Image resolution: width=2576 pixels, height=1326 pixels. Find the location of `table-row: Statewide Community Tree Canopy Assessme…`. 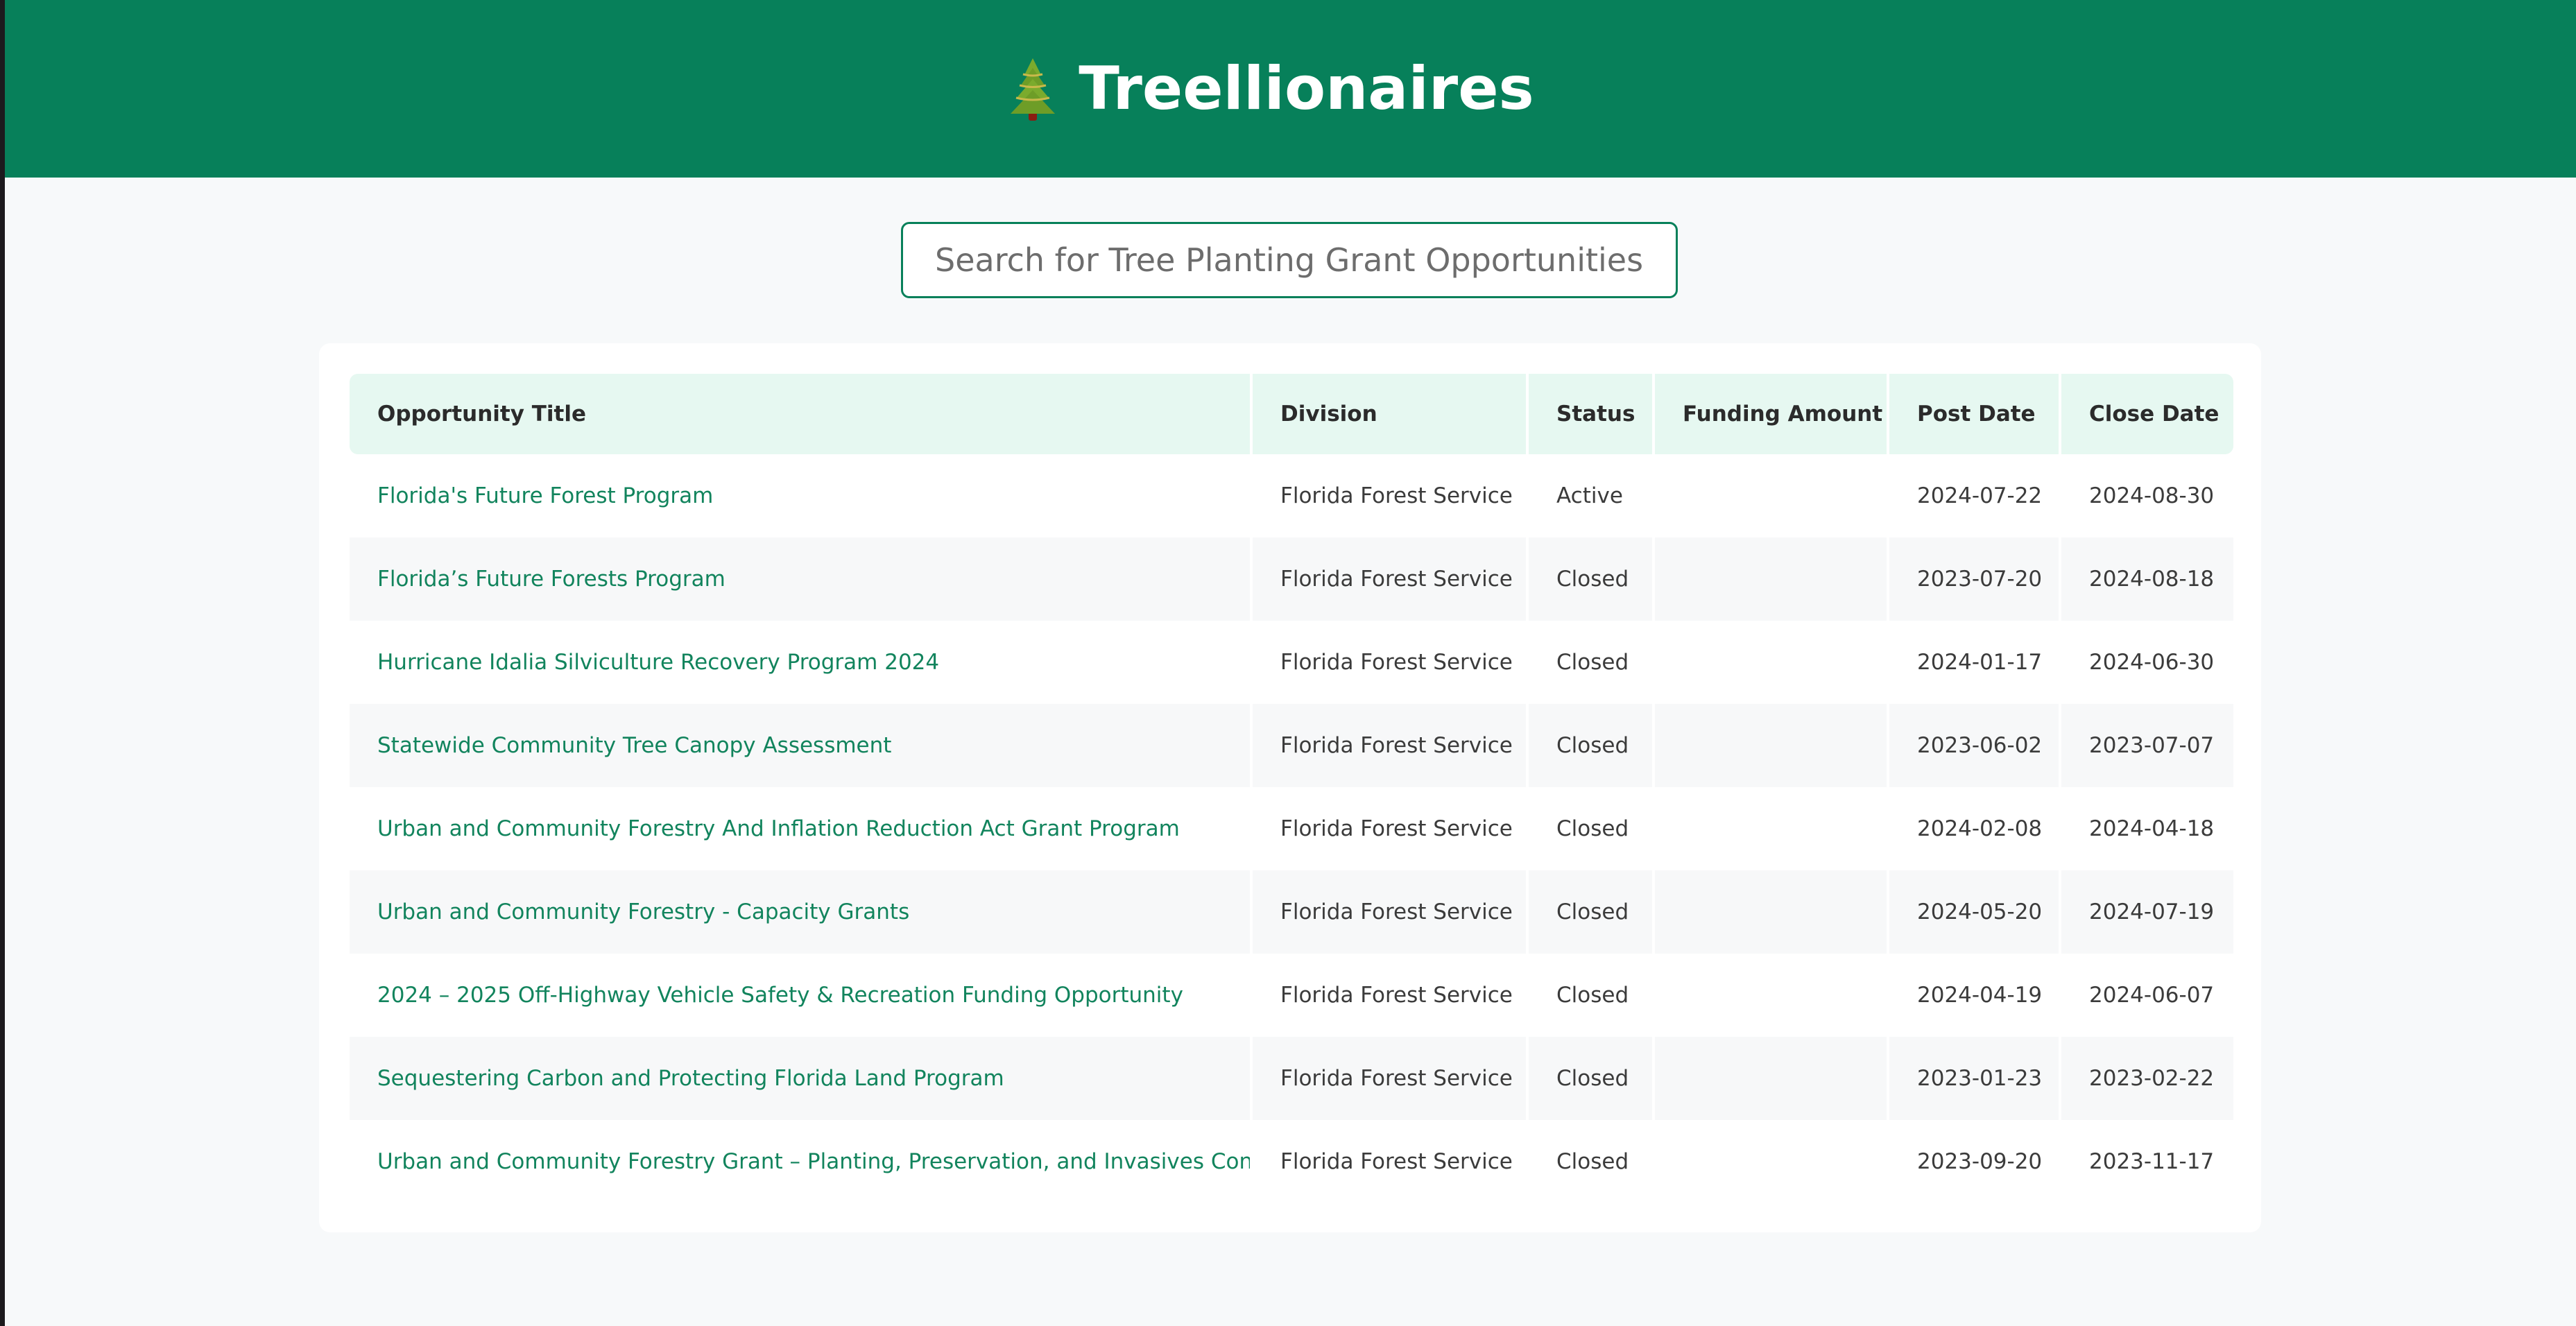

table-row: Statewide Community Tree Canopy Assessme… is located at coordinates (1291, 745).